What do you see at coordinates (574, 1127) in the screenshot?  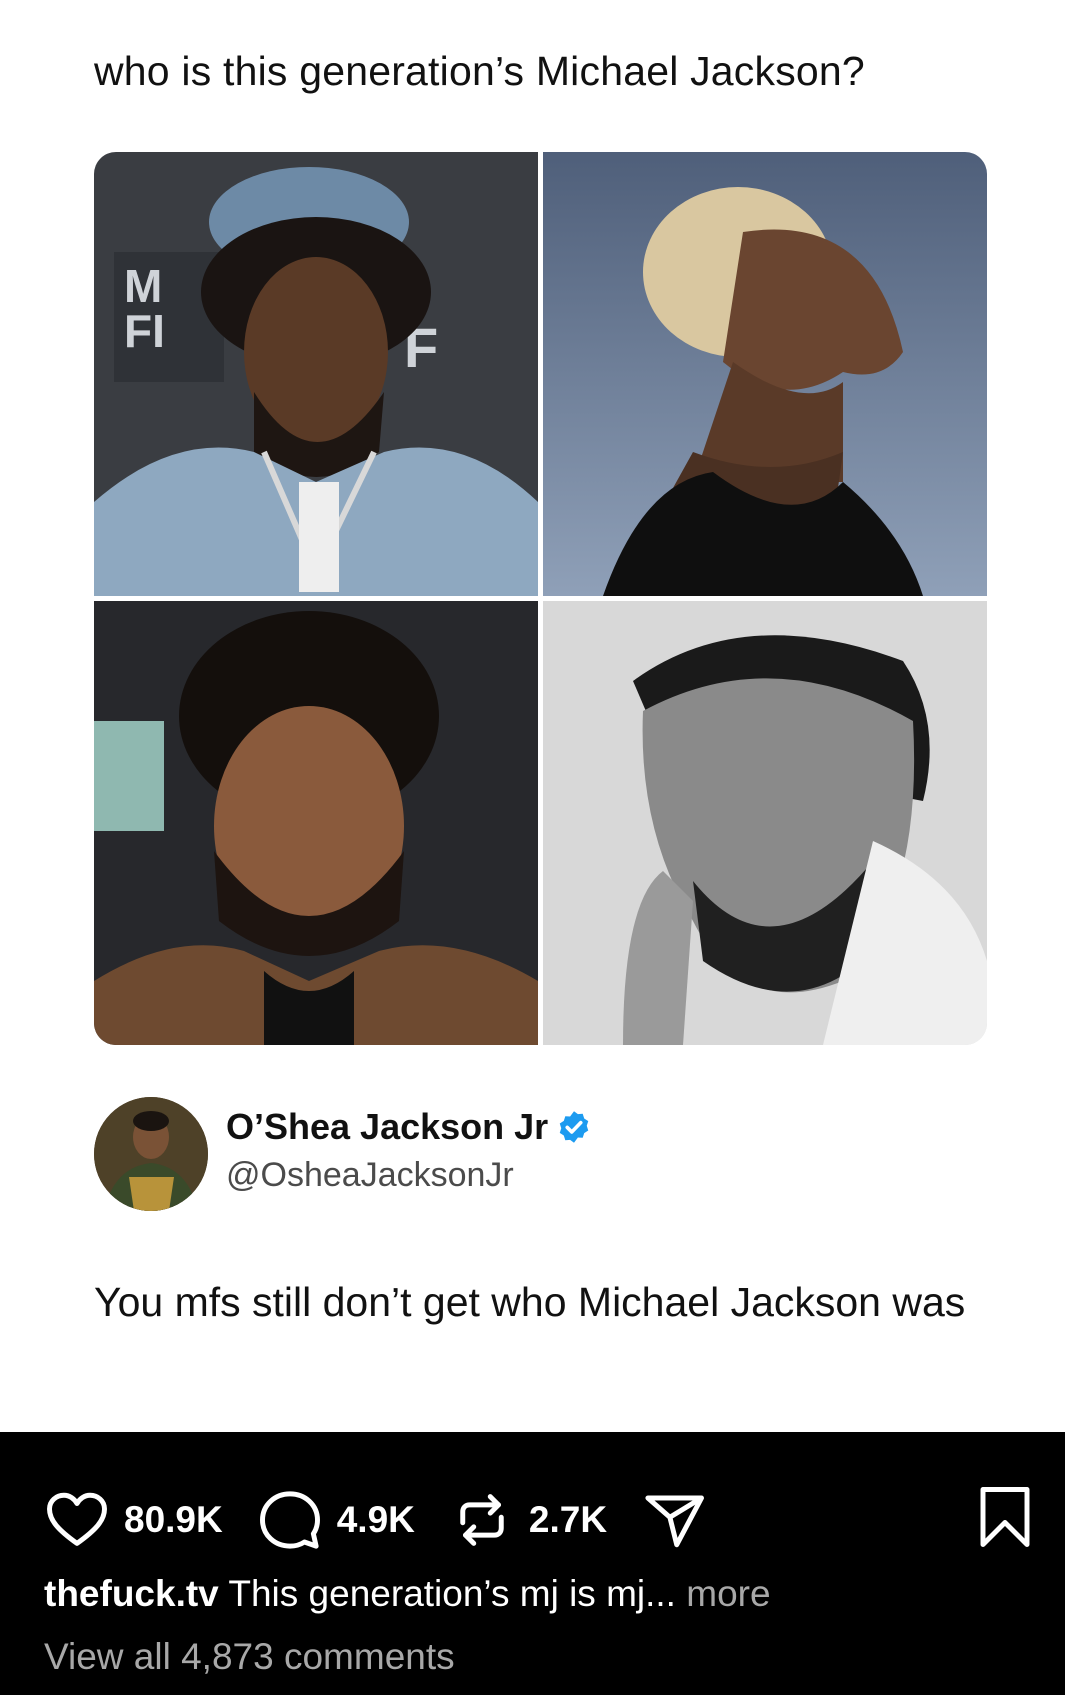 I see `verified-badge-icon` at bounding box center [574, 1127].